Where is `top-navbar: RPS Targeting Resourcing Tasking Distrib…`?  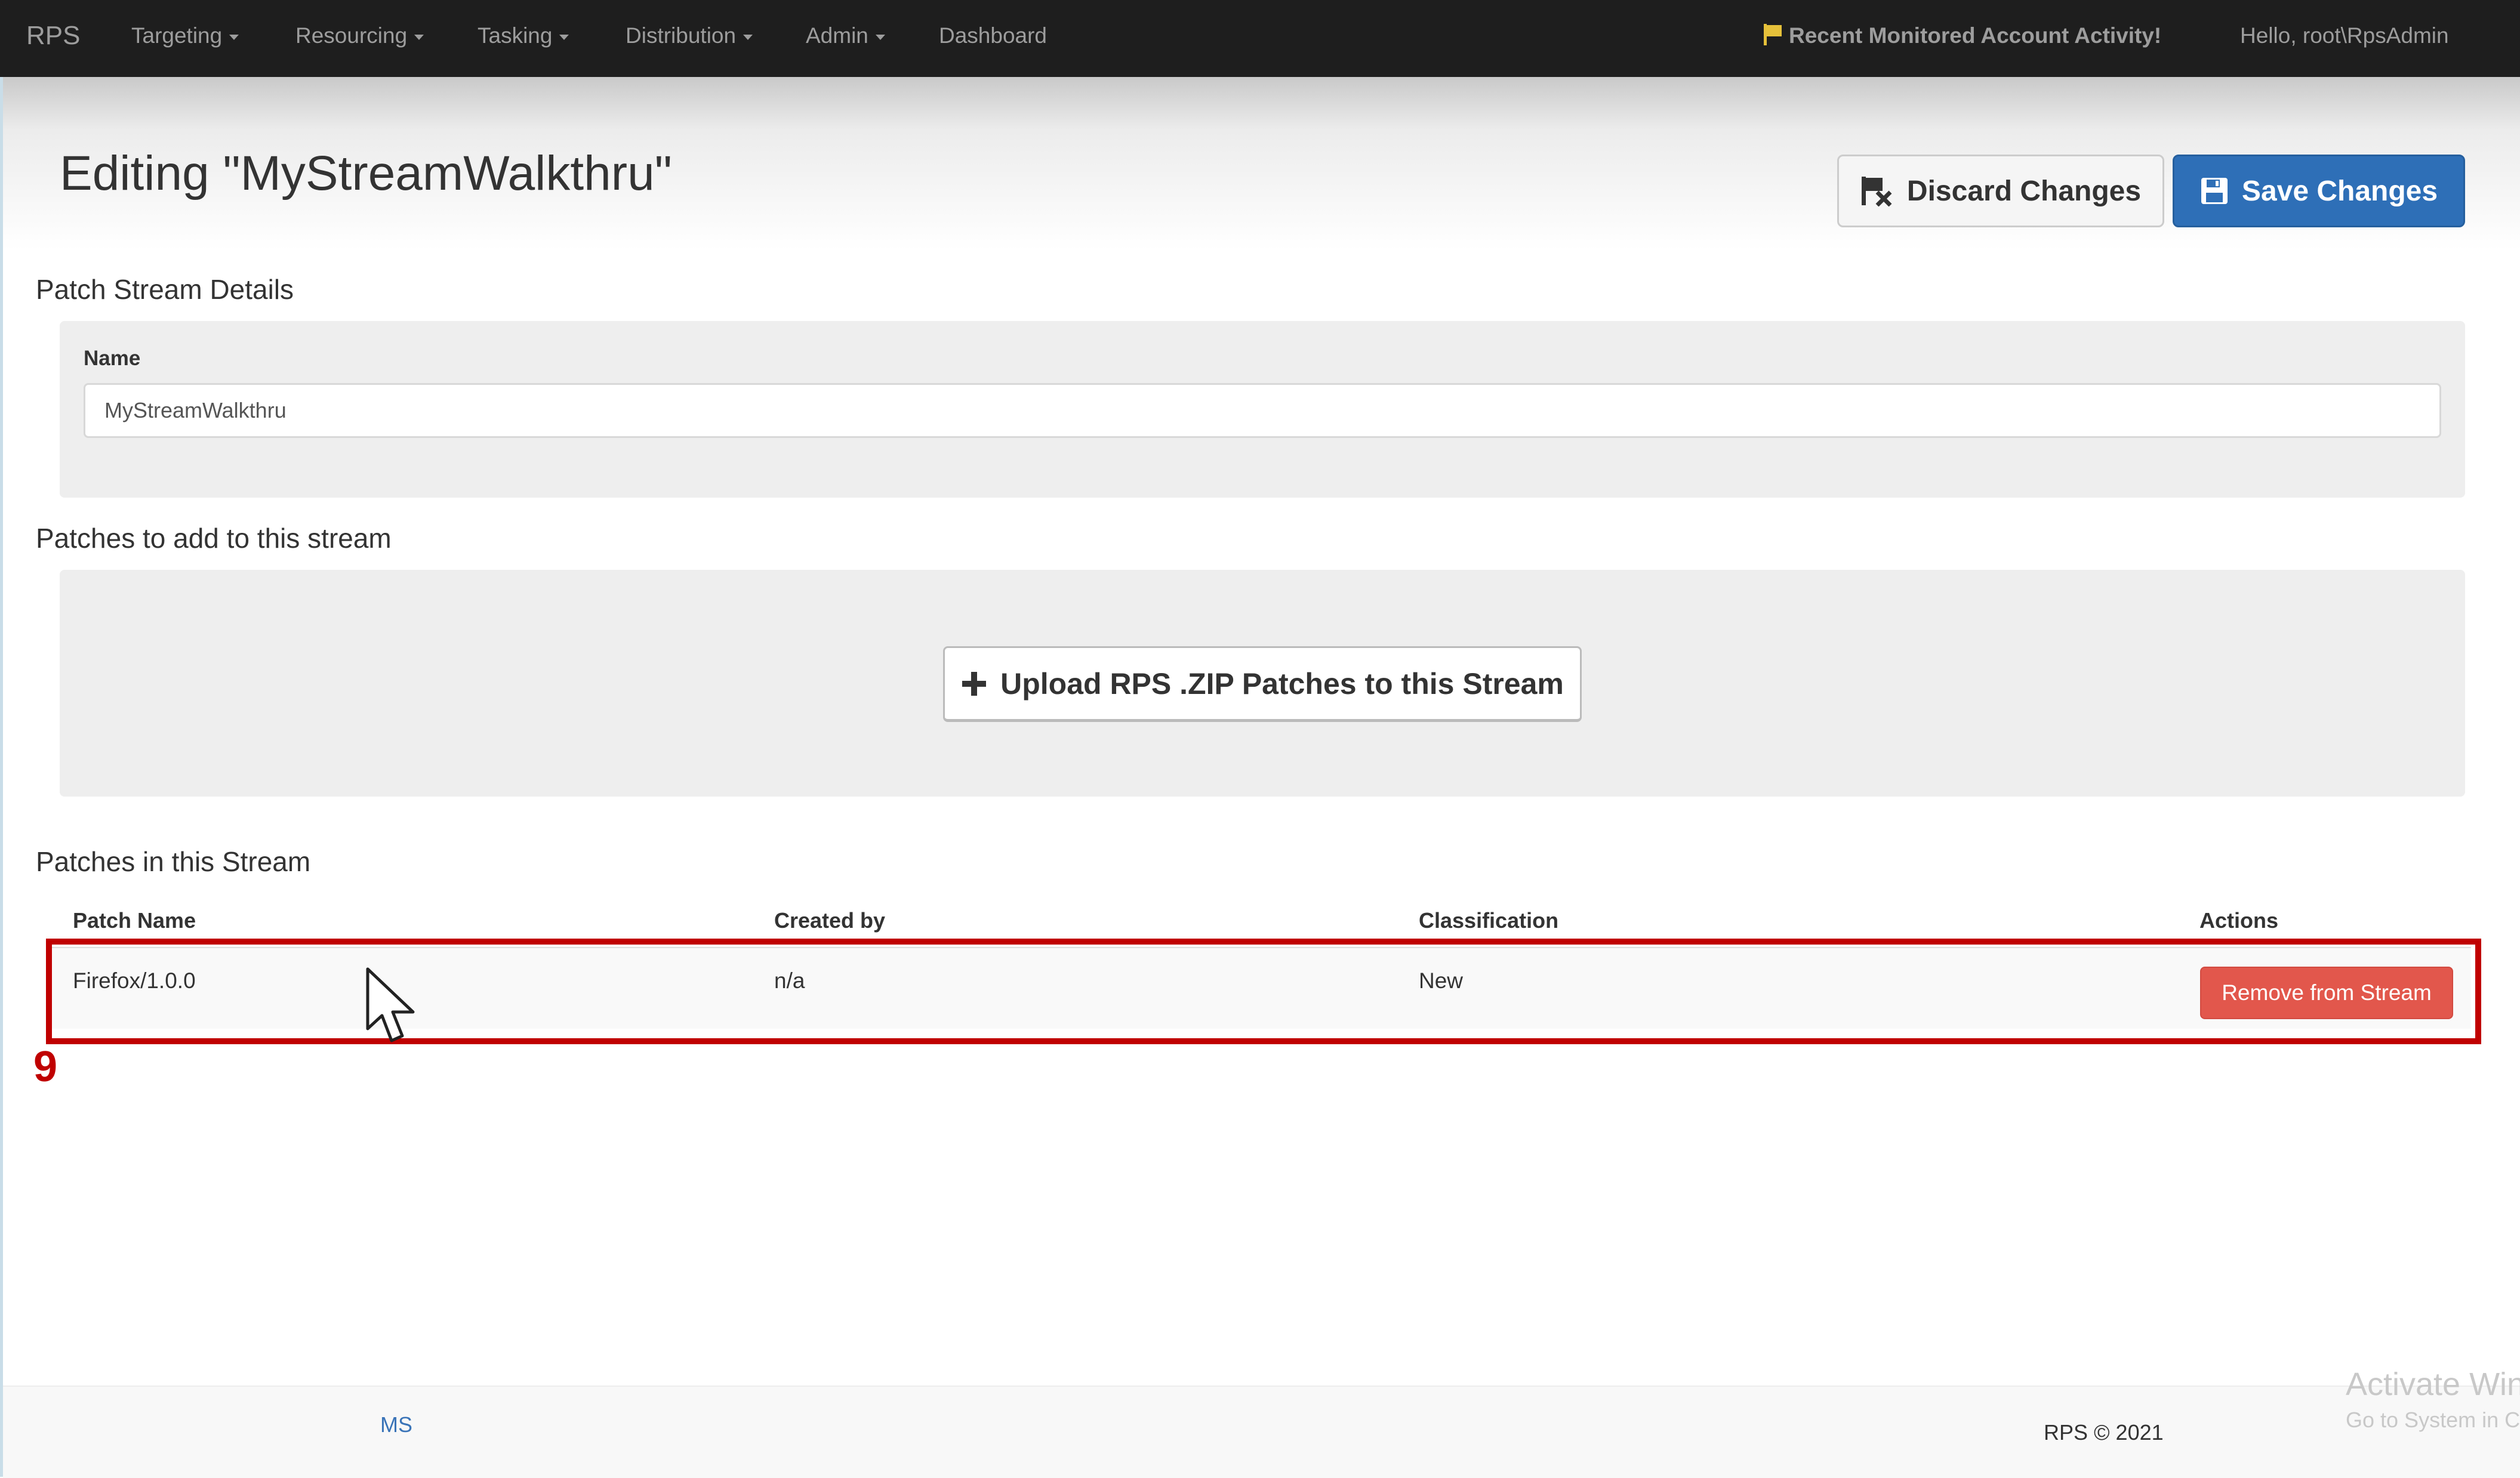 top-navbar: RPS Targeting Resourcing Tasking Distrib… is located at coordinates (1260, 38).